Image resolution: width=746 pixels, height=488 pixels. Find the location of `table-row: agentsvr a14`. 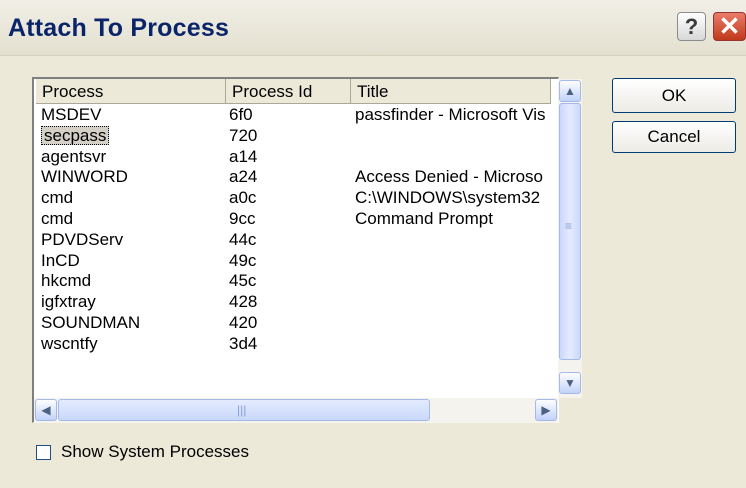

table-row: agentsvr a14 is located at coordinates (293, 157).